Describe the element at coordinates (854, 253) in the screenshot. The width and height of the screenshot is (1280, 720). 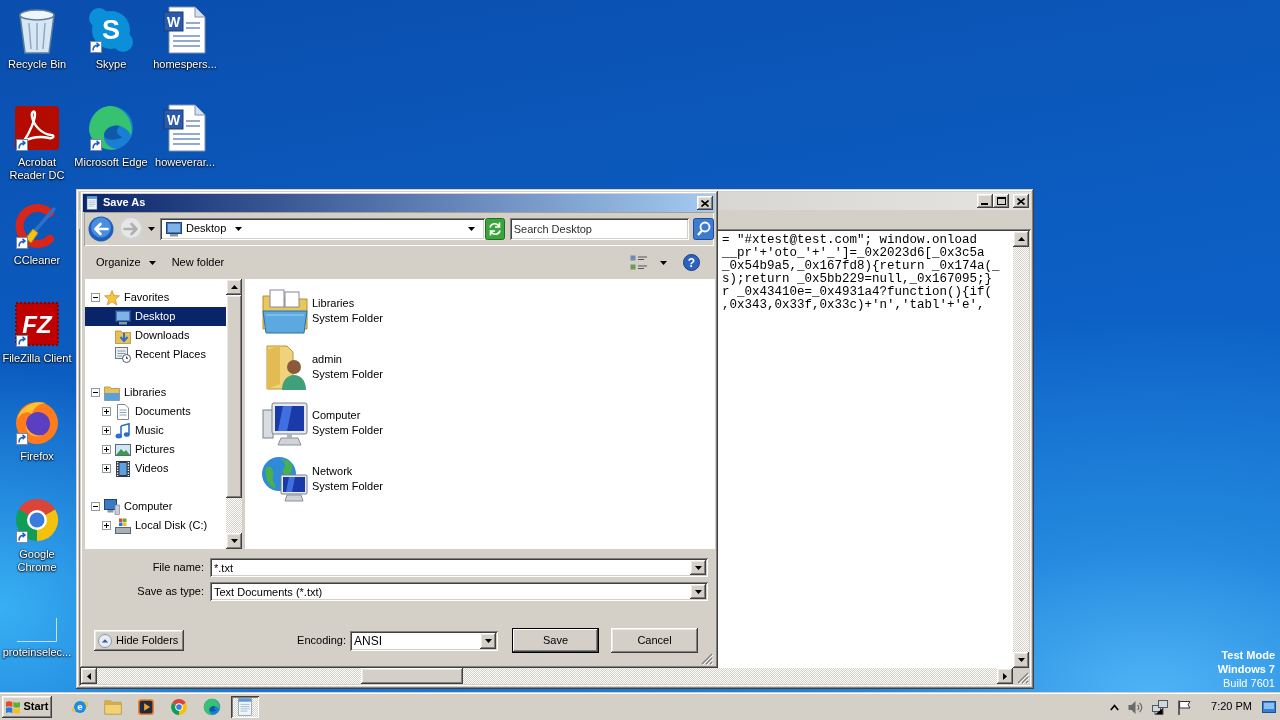
I see `code-line: __pr'+'oto_'+'_']=_0x2023d6[_0x3c5a` at that location.